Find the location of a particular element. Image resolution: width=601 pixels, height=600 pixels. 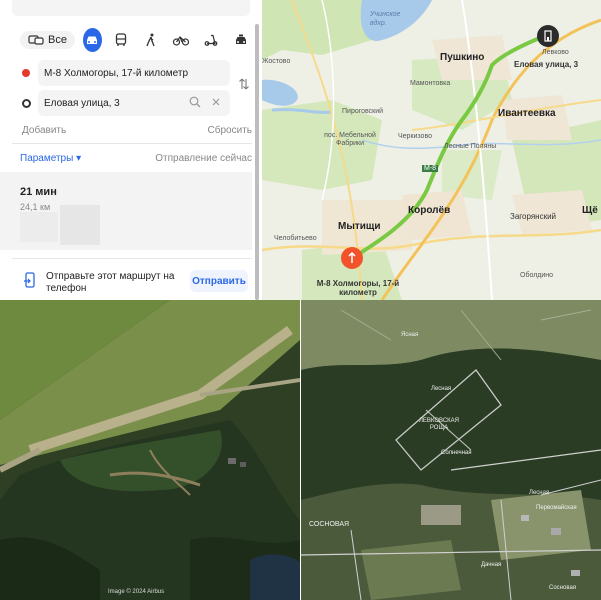

origin-dot is located at coordinates (26, 73).